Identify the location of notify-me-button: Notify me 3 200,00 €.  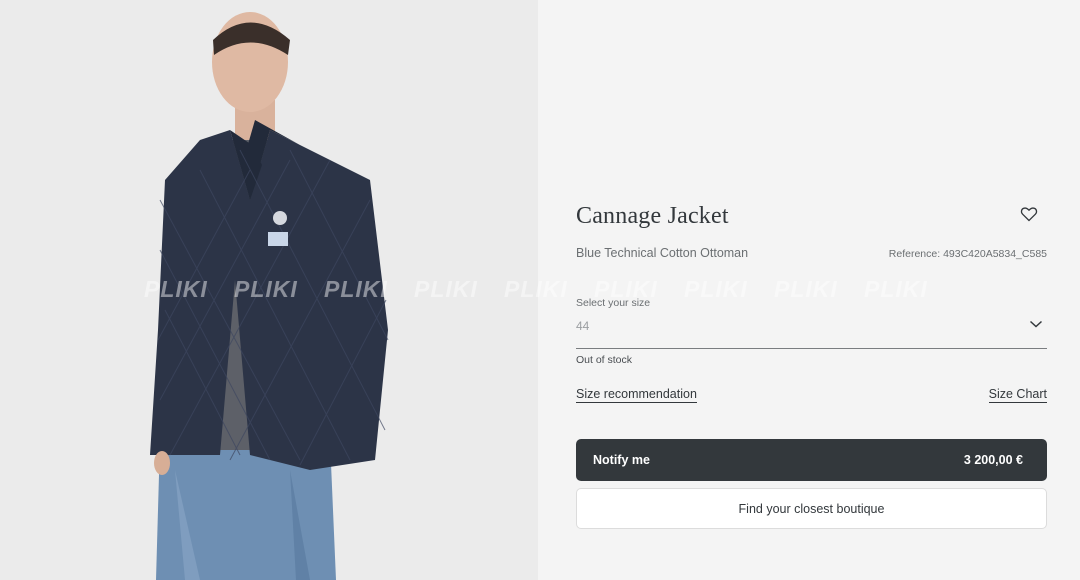
(811, 460).